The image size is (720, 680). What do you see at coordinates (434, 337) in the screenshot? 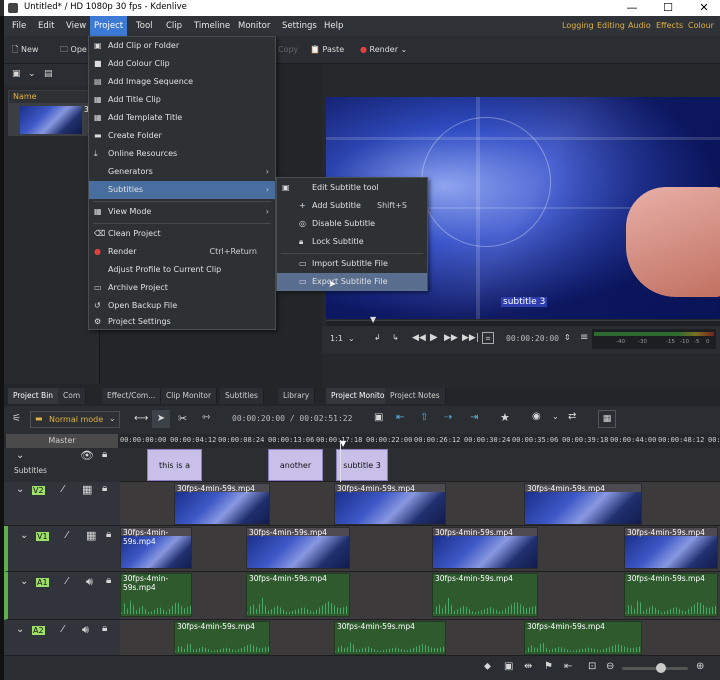
I see `play-icon: ▶` at bounding box center [434, 337].